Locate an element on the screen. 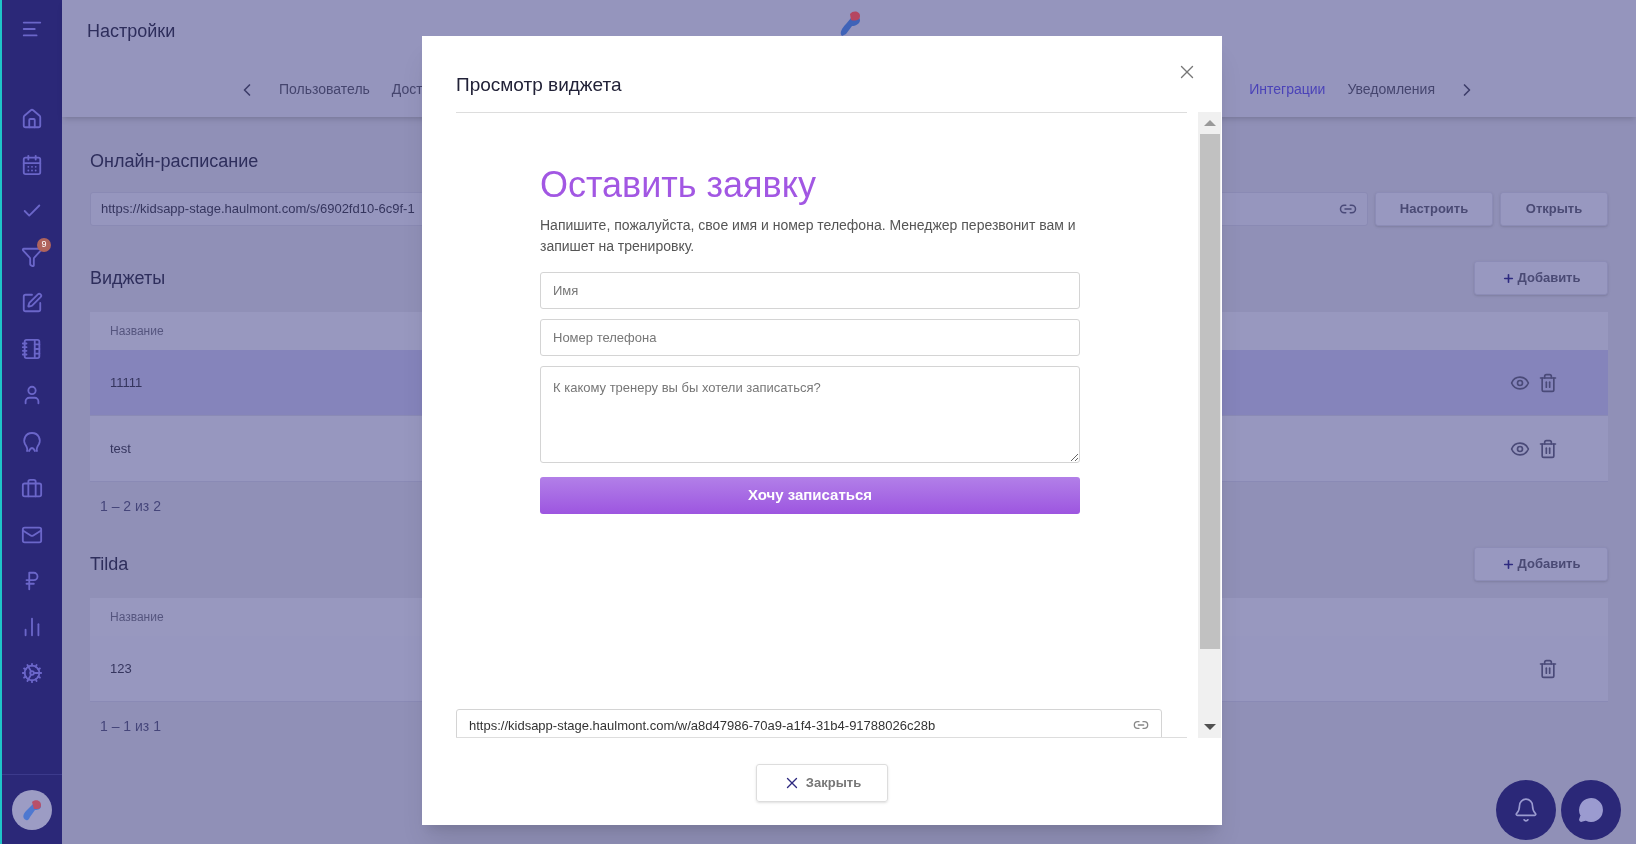  table-cell-text: 11111 is located at coordinates (126, 382).